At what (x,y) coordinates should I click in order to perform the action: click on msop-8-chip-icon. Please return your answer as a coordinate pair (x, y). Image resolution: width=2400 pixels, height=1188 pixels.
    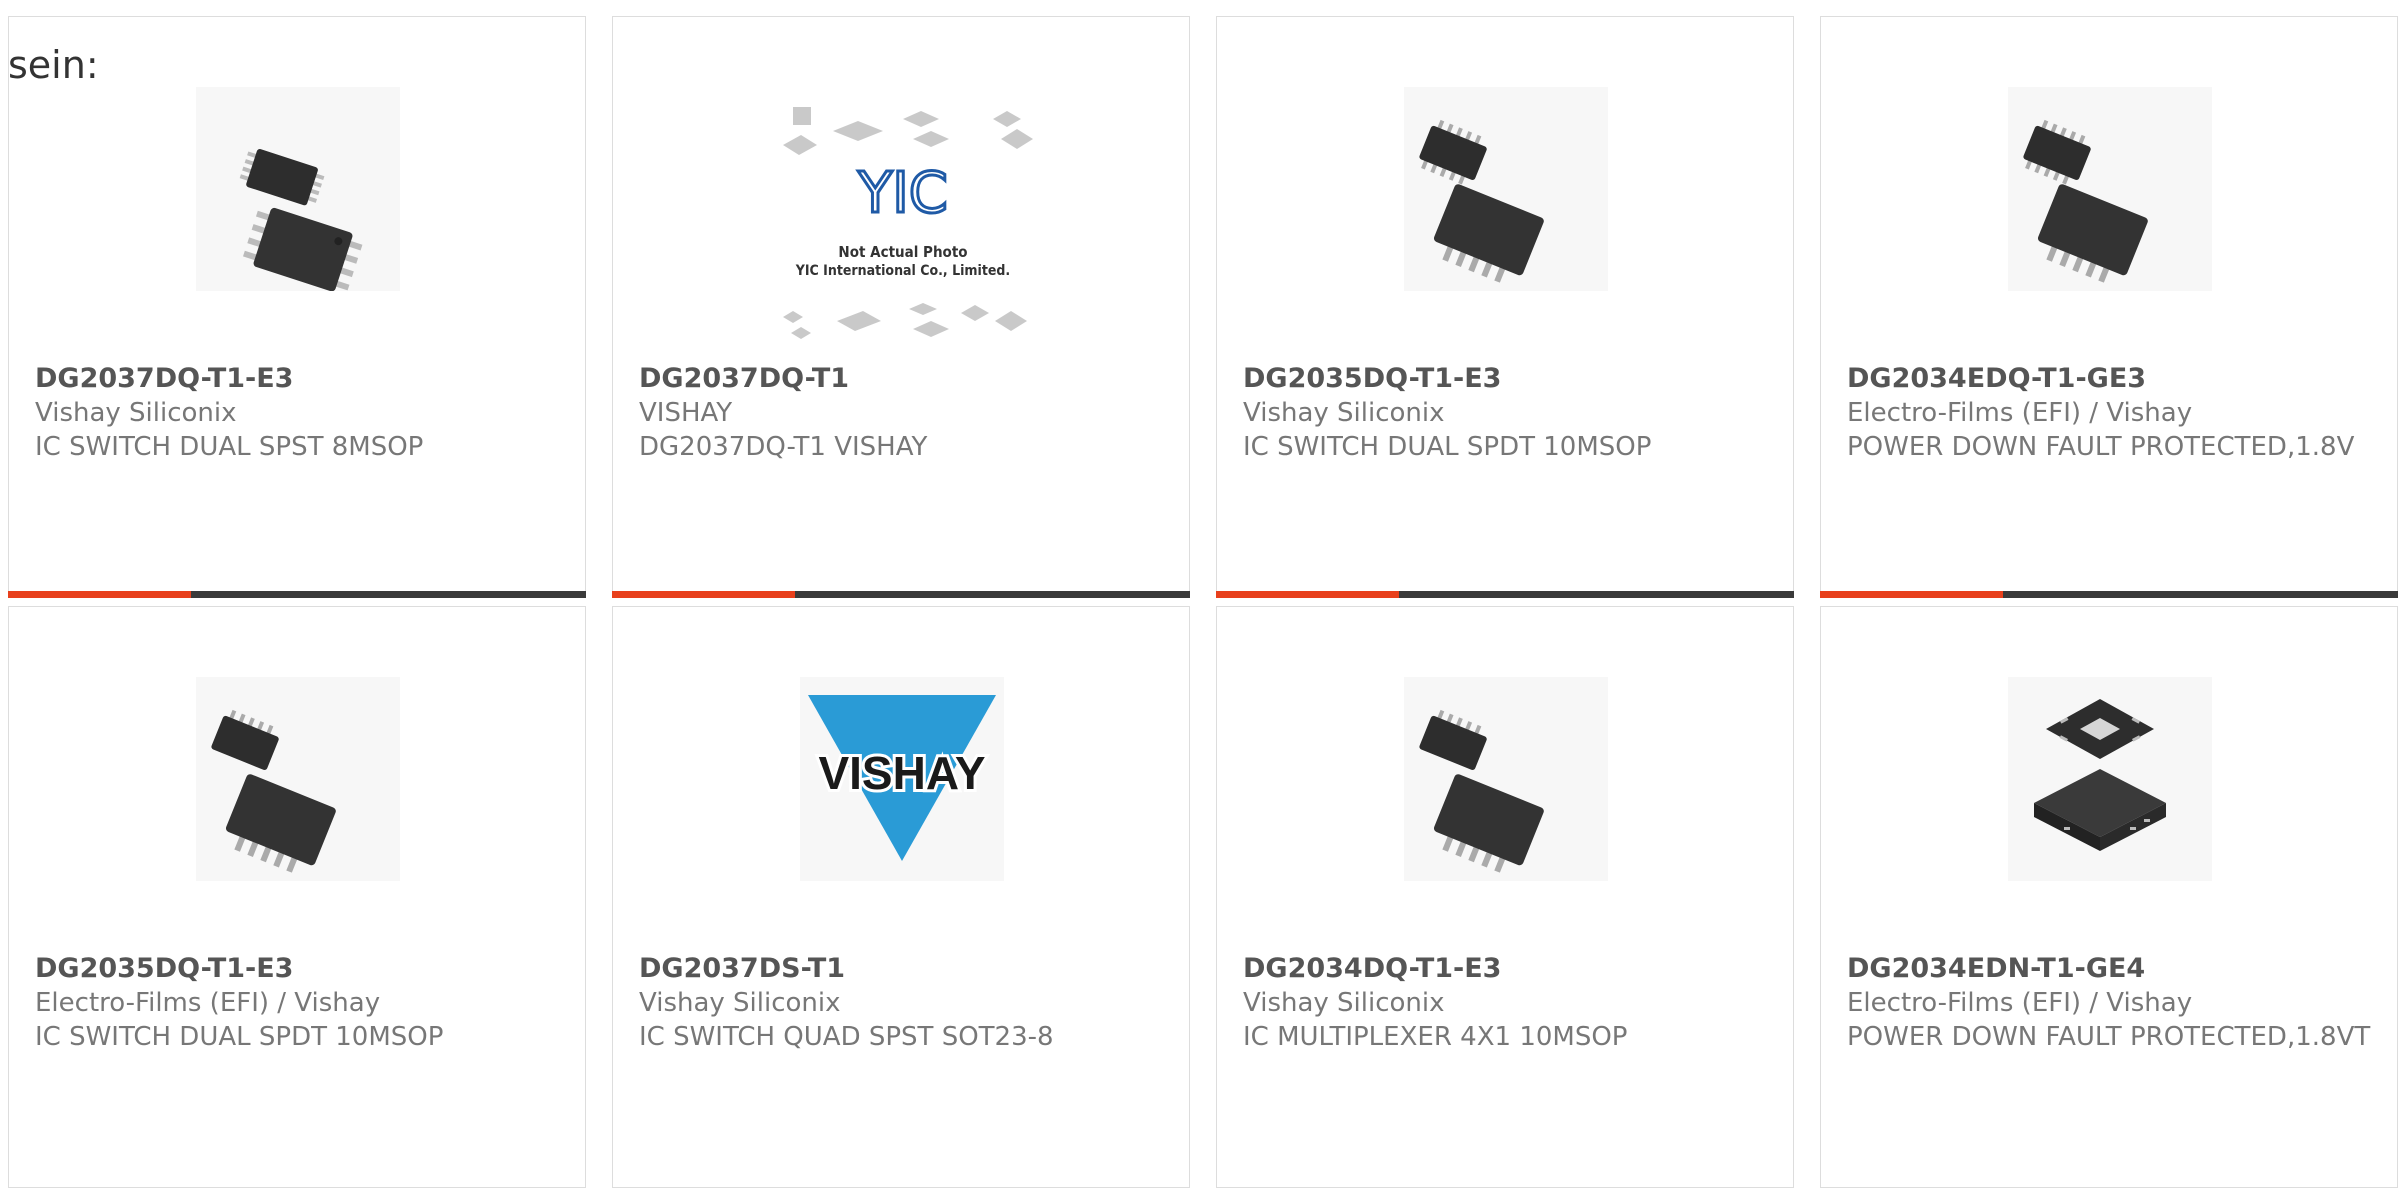
    Looking at the image, I should click on (298, 189).